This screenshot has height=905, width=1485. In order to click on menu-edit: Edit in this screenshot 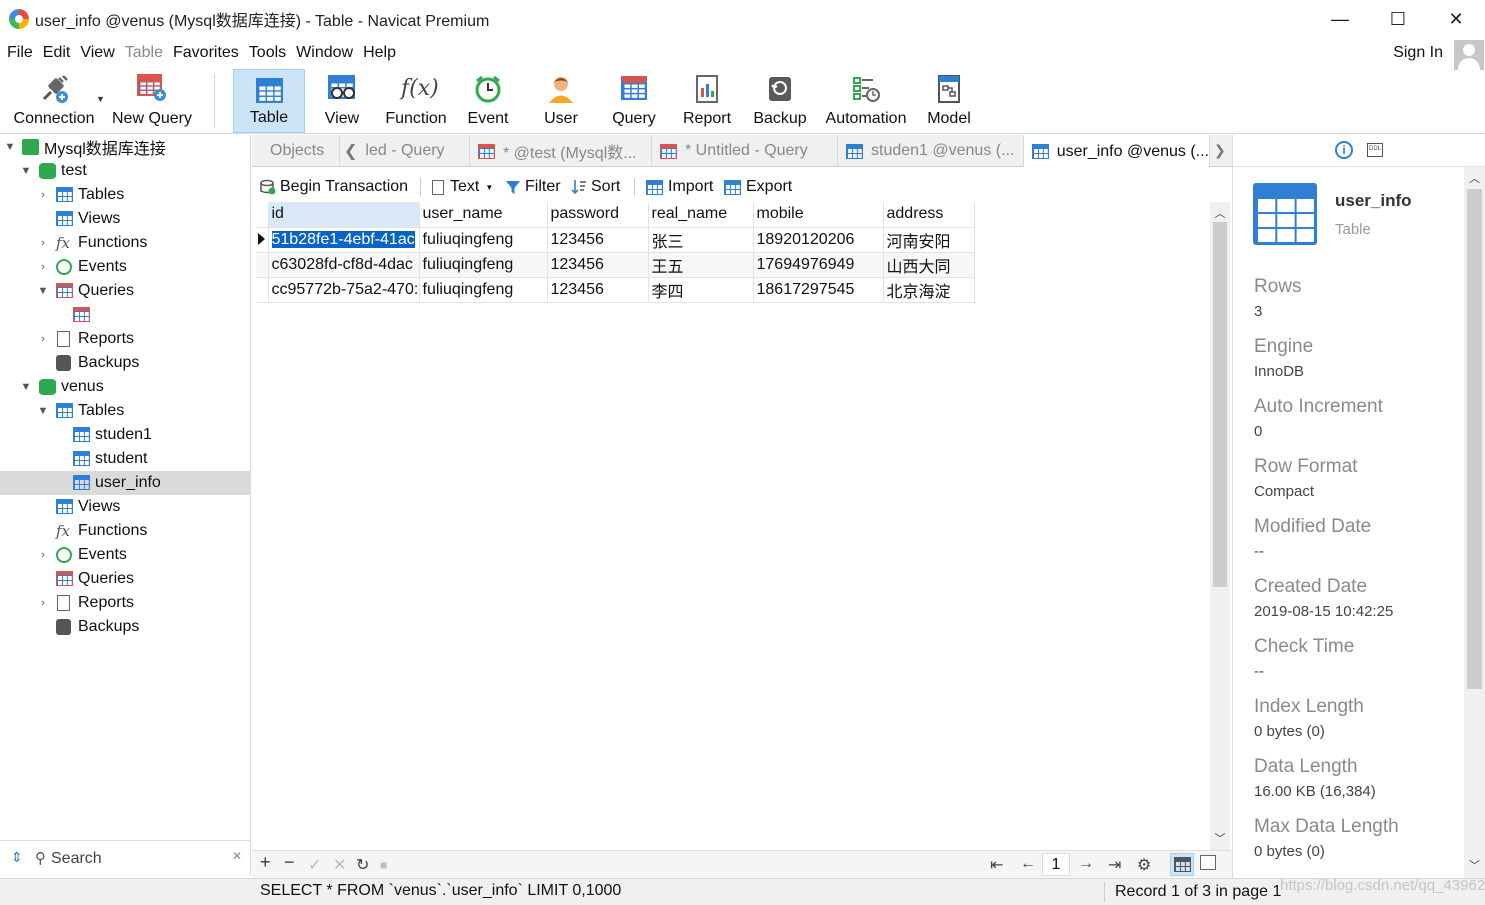, I will do `click(57, 53)`.